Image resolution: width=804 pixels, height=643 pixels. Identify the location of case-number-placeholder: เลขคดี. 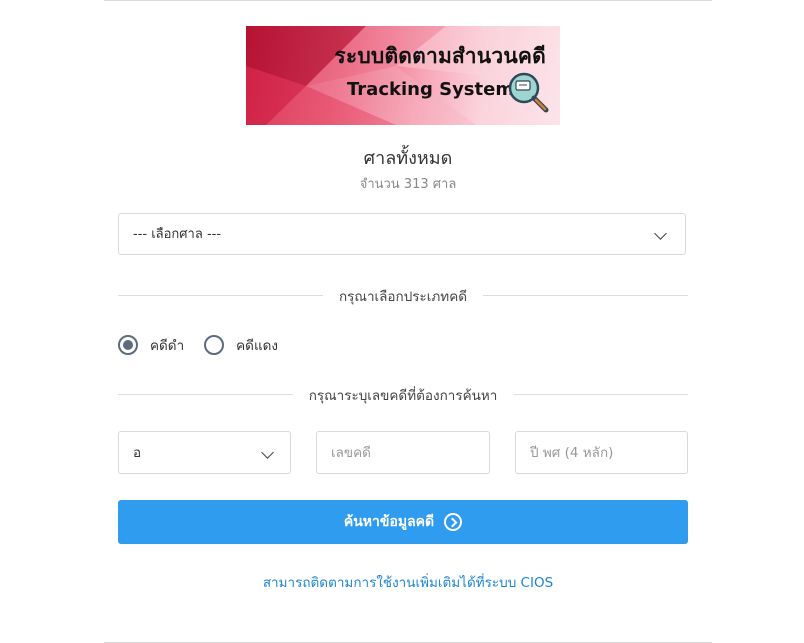
(351, 453).